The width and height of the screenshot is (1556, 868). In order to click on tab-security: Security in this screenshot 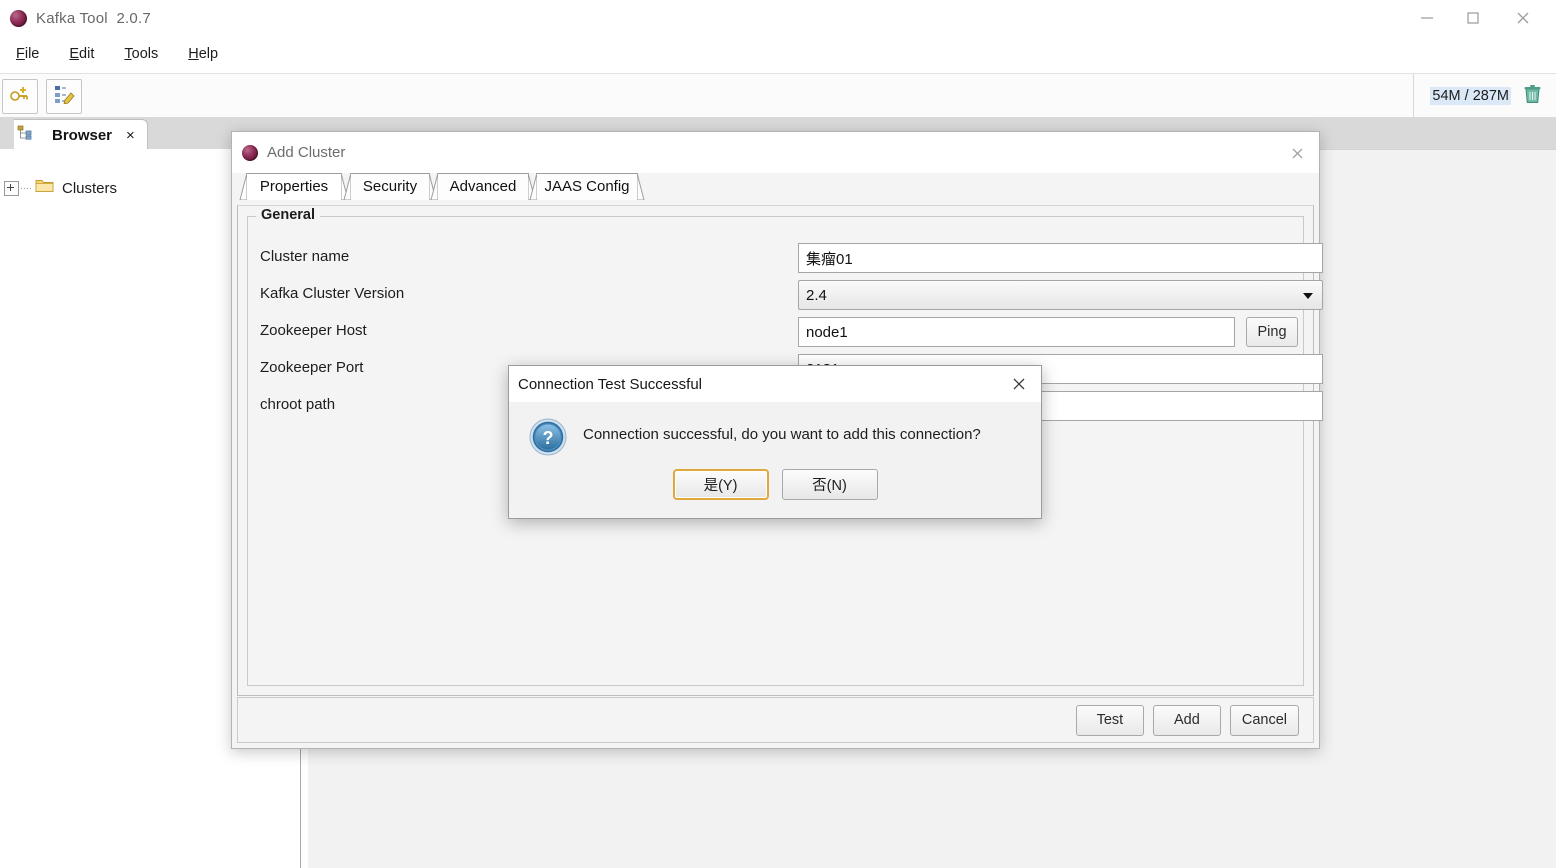, I will do `click(390, 186)`.